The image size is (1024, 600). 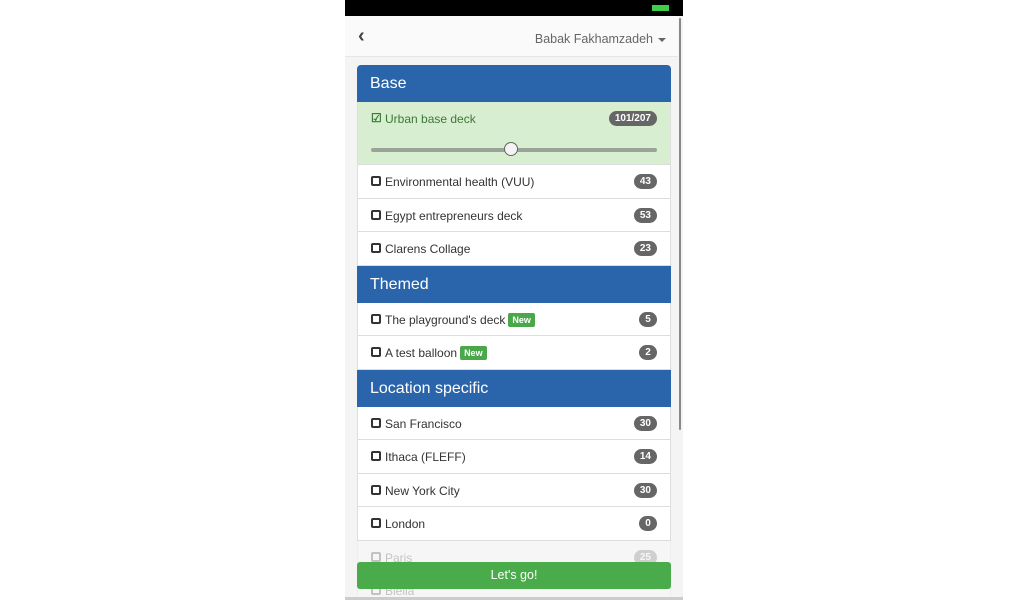 What do you see at coordinates (645, 215) in the screenshot?
I see `count-badge: 53` at bounding box center [645, 215].